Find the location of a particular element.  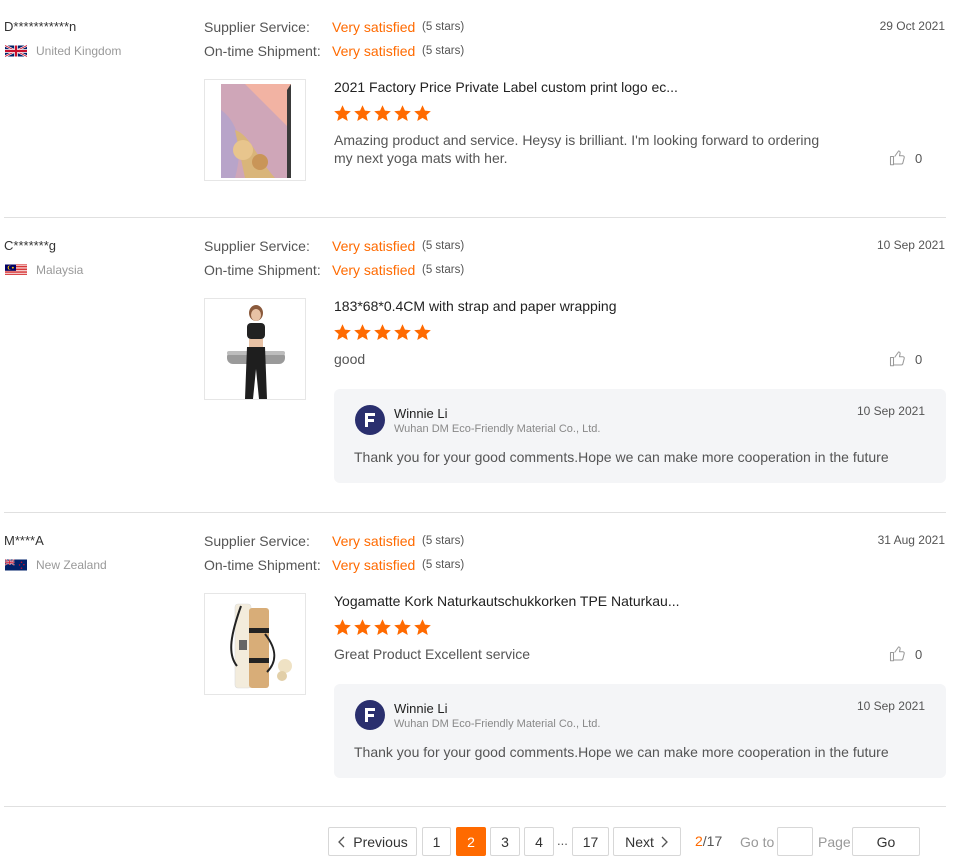

review-text: good is located at coordinates (350, 359).